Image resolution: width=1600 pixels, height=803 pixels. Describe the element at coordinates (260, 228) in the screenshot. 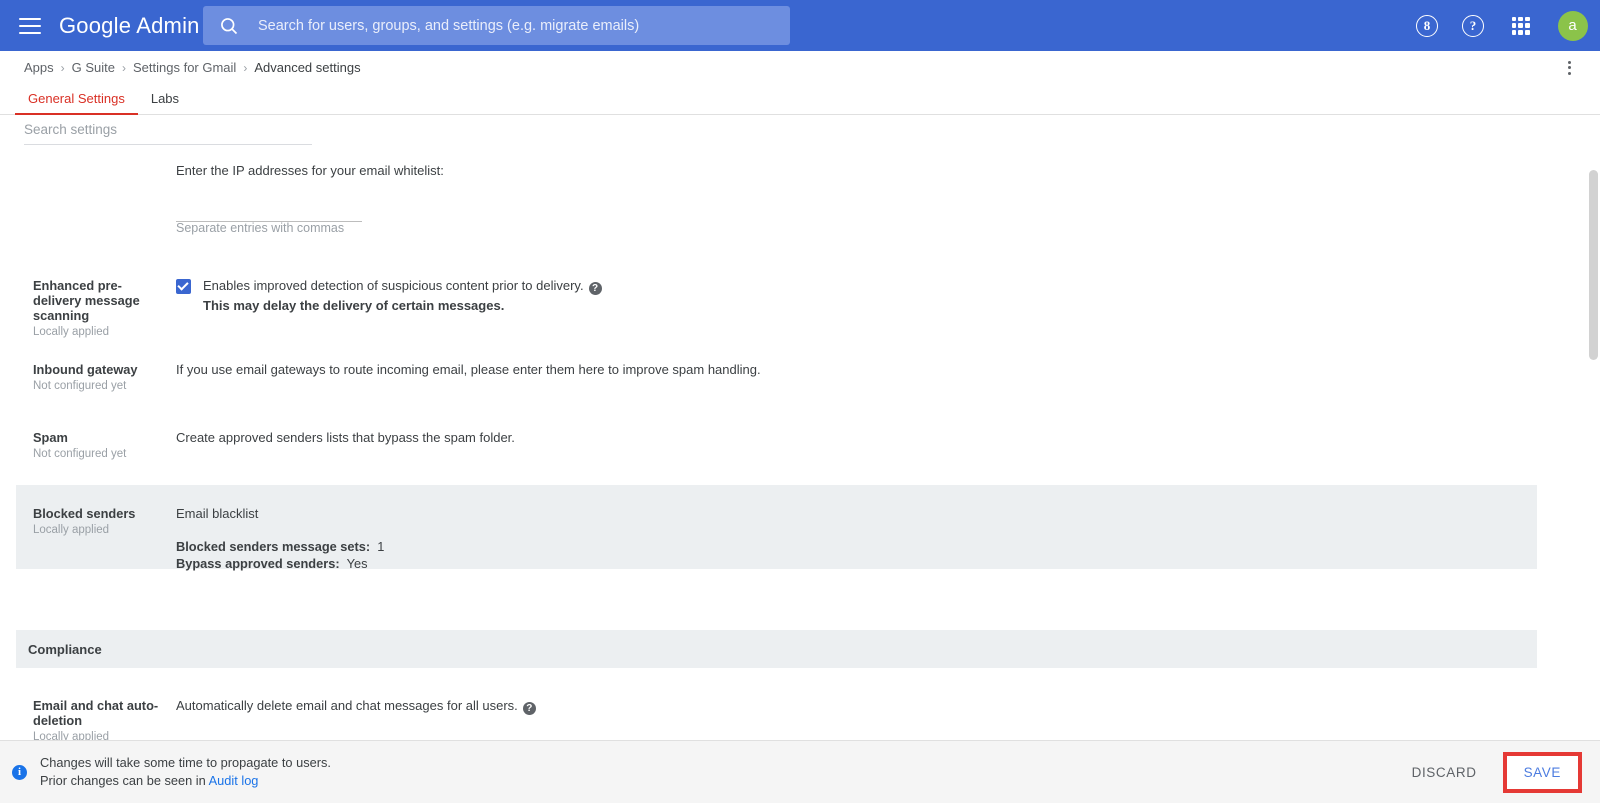

I see `ip-whitelist-hint: Separate entries with commas` at that location.